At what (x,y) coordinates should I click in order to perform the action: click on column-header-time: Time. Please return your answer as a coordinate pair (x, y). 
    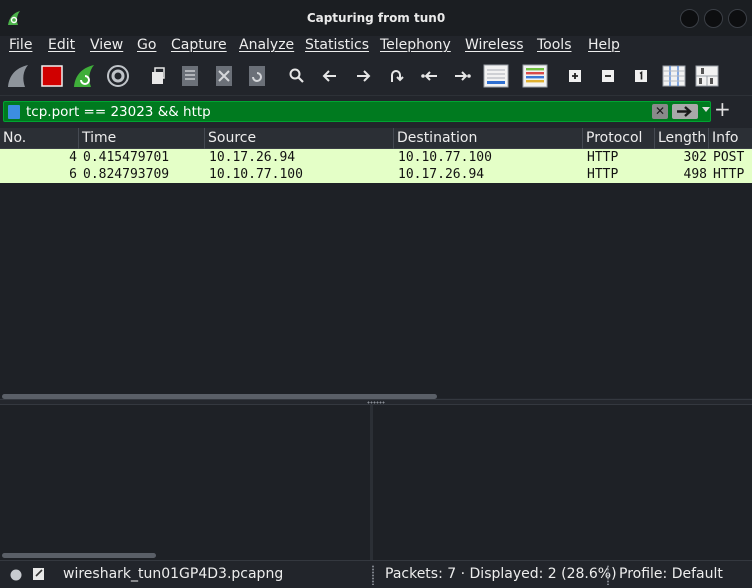
    Looking at the image, I should click on (99, 138).